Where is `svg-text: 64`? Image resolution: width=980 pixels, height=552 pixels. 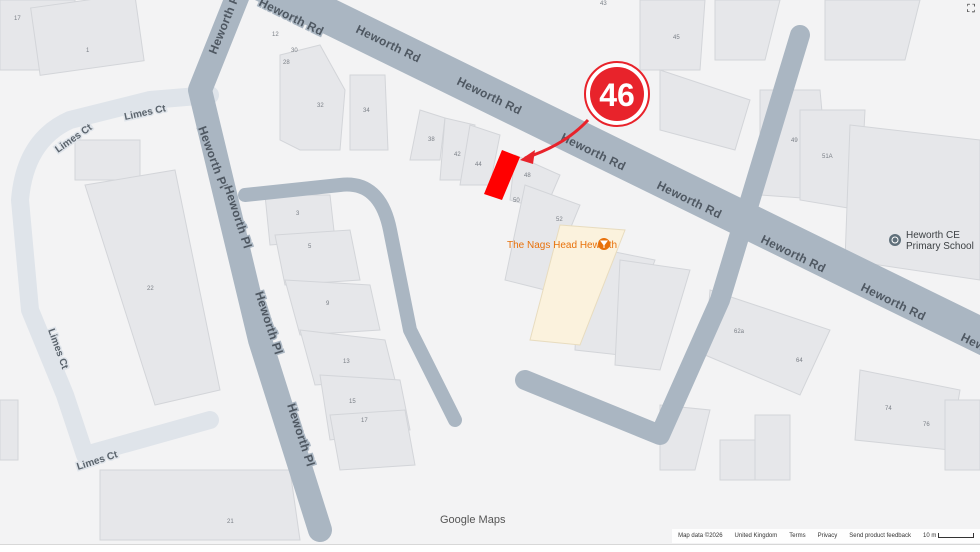 svg-text: 64 is located at coordinates (799, 361).